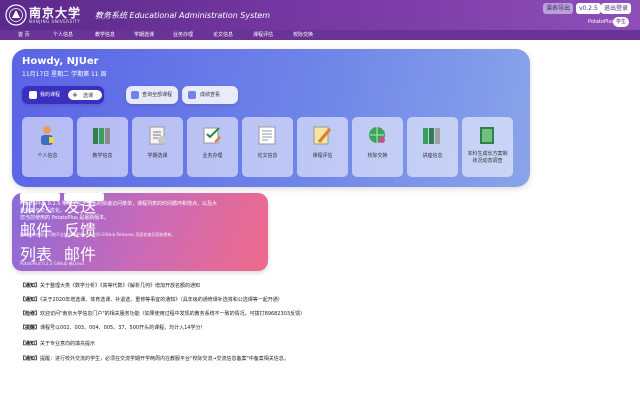 This screenshot has height=400, width=640. Describe the element at coordinates (322, 135) in the screenshot. I see `pencil-icon` at that location.